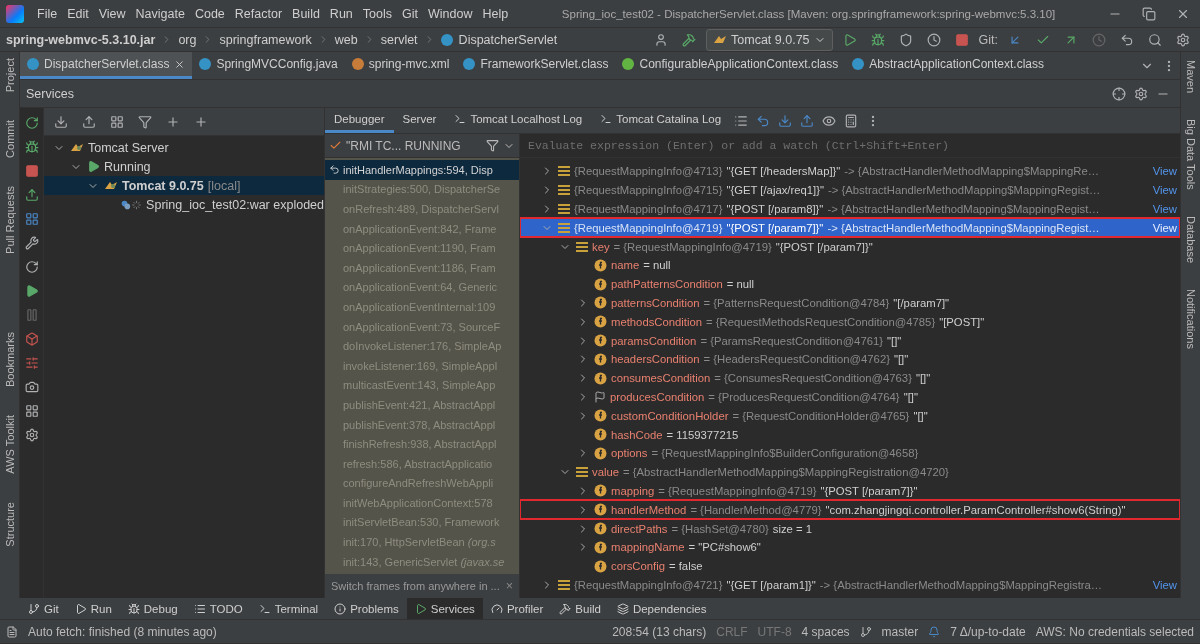 This screenshot has width=1200, height=644. What do you see at coordinates (495, 13) in the screenshot?
I see `menu-item: Help` at bounding box center [495, 13].